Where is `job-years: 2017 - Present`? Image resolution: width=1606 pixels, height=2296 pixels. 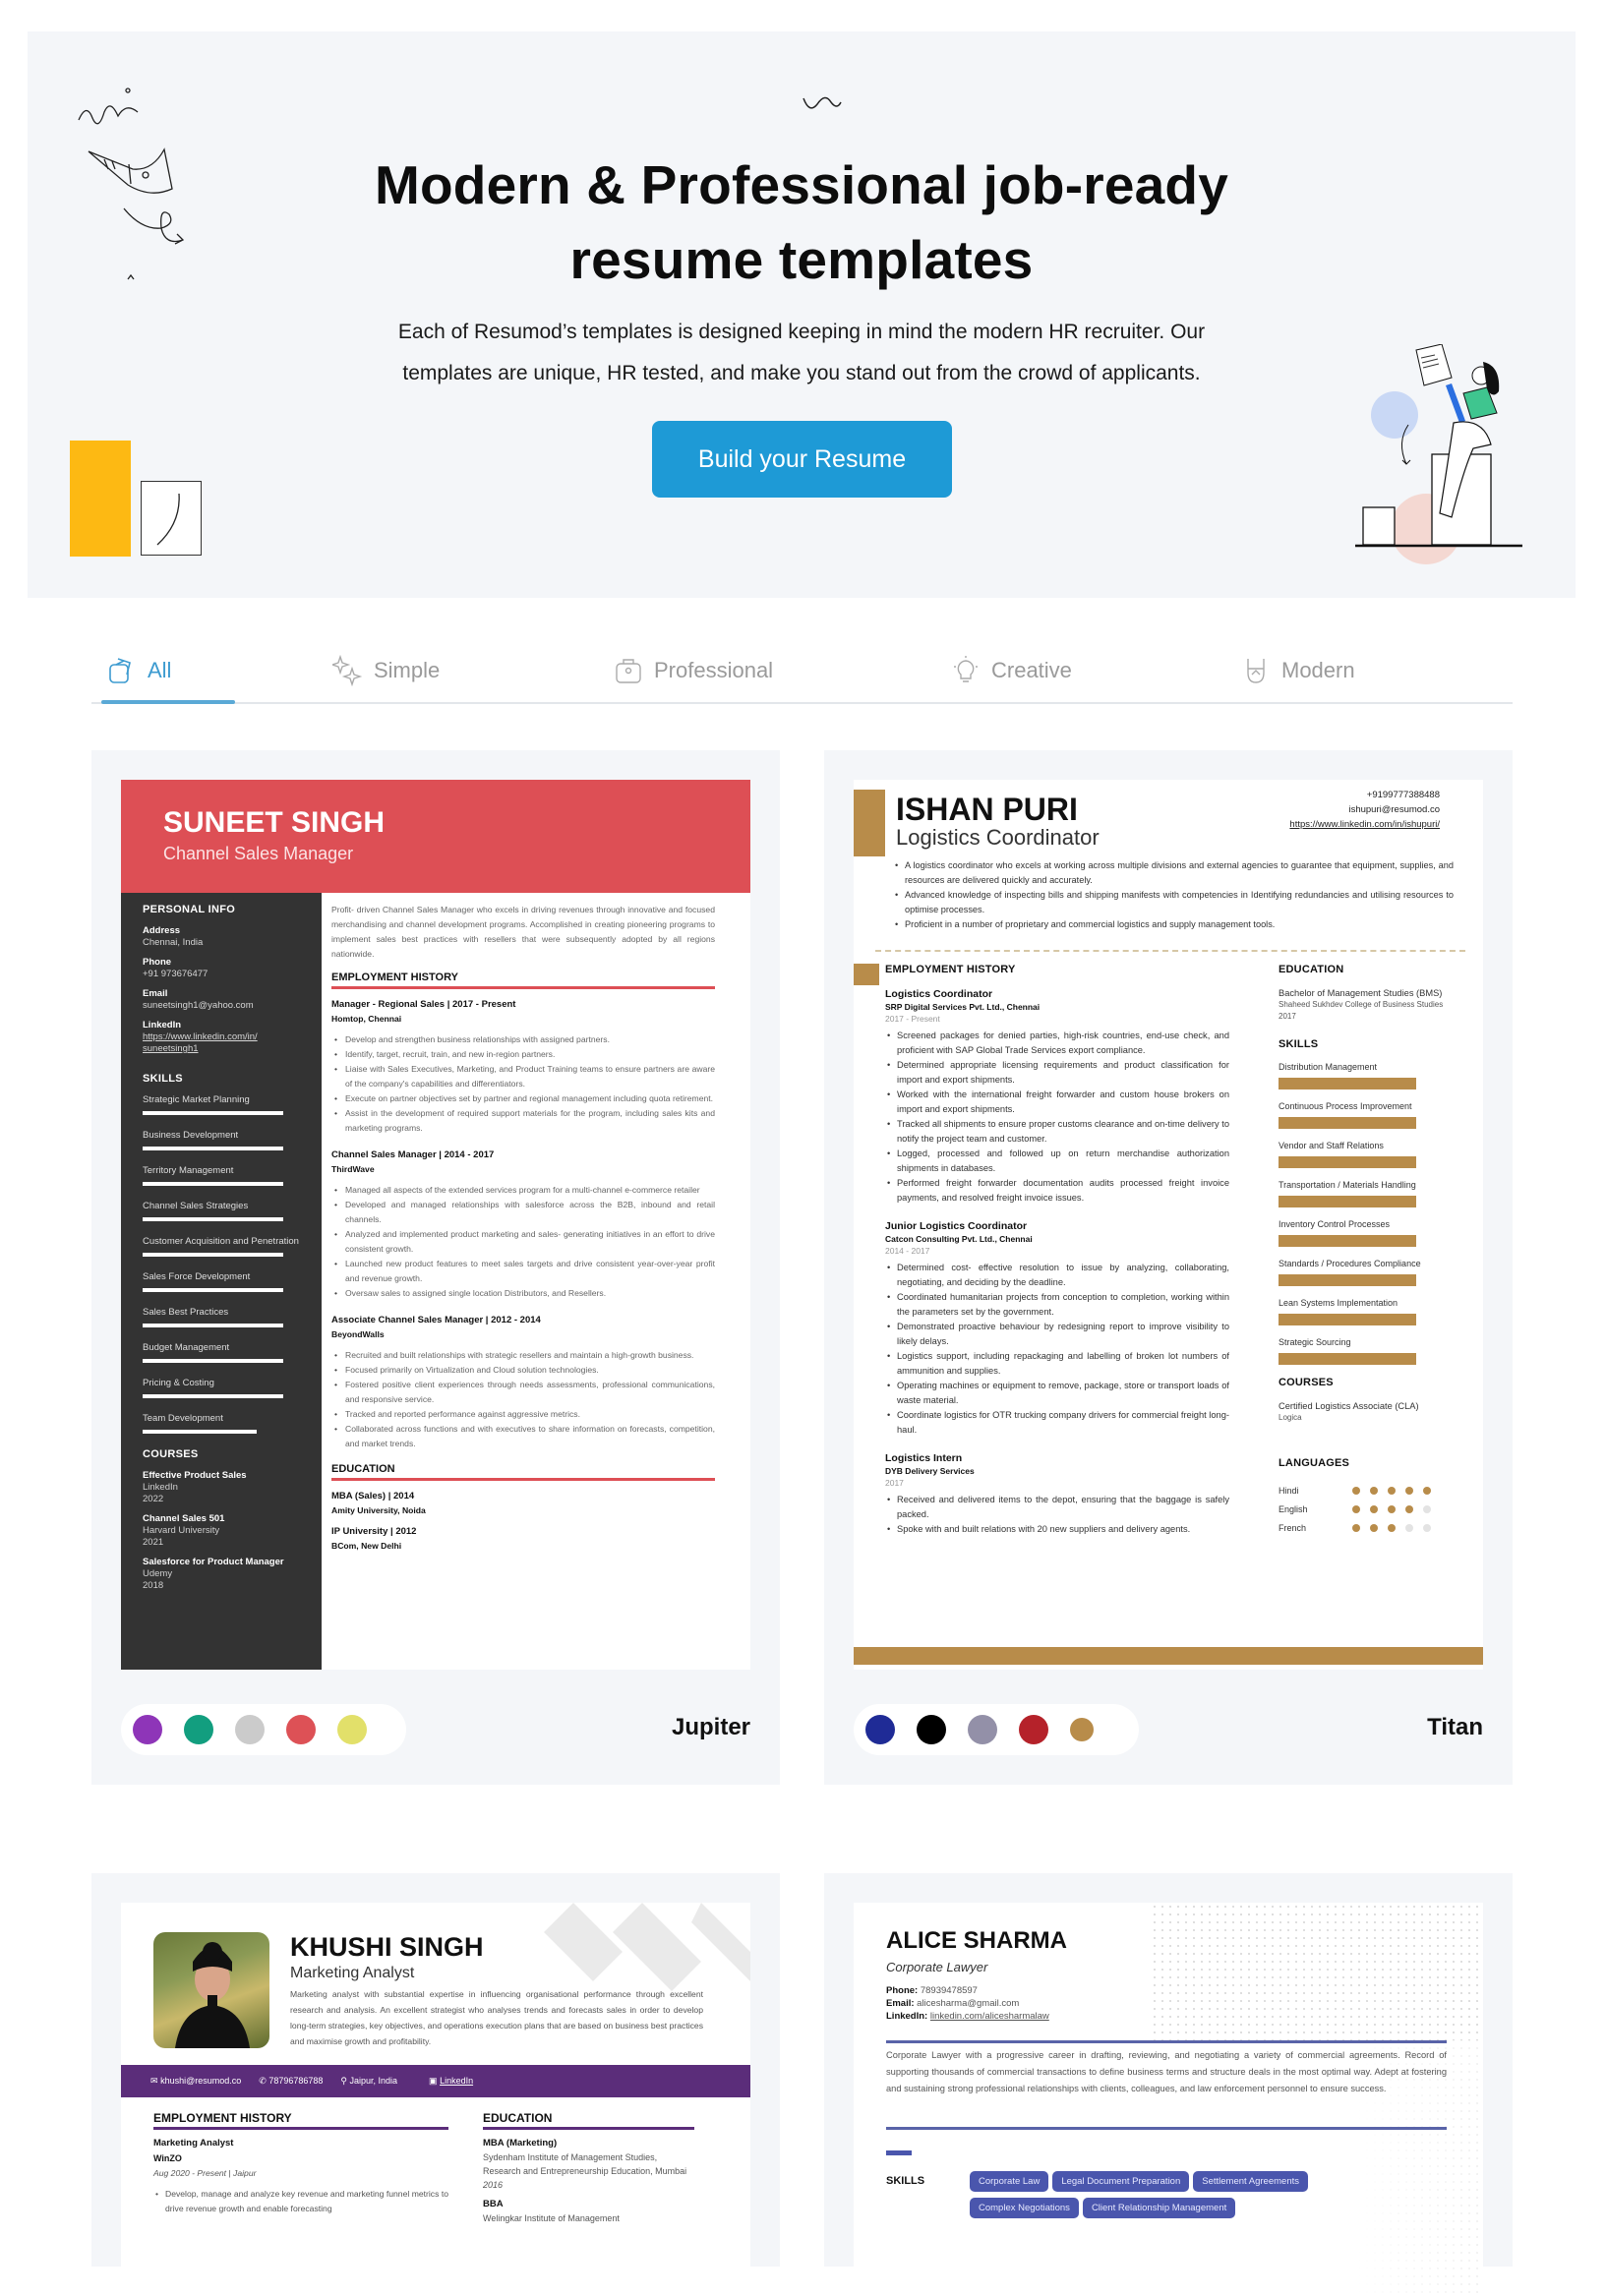 job-years: 2017 - Present is located at coordinates (912, 1019).